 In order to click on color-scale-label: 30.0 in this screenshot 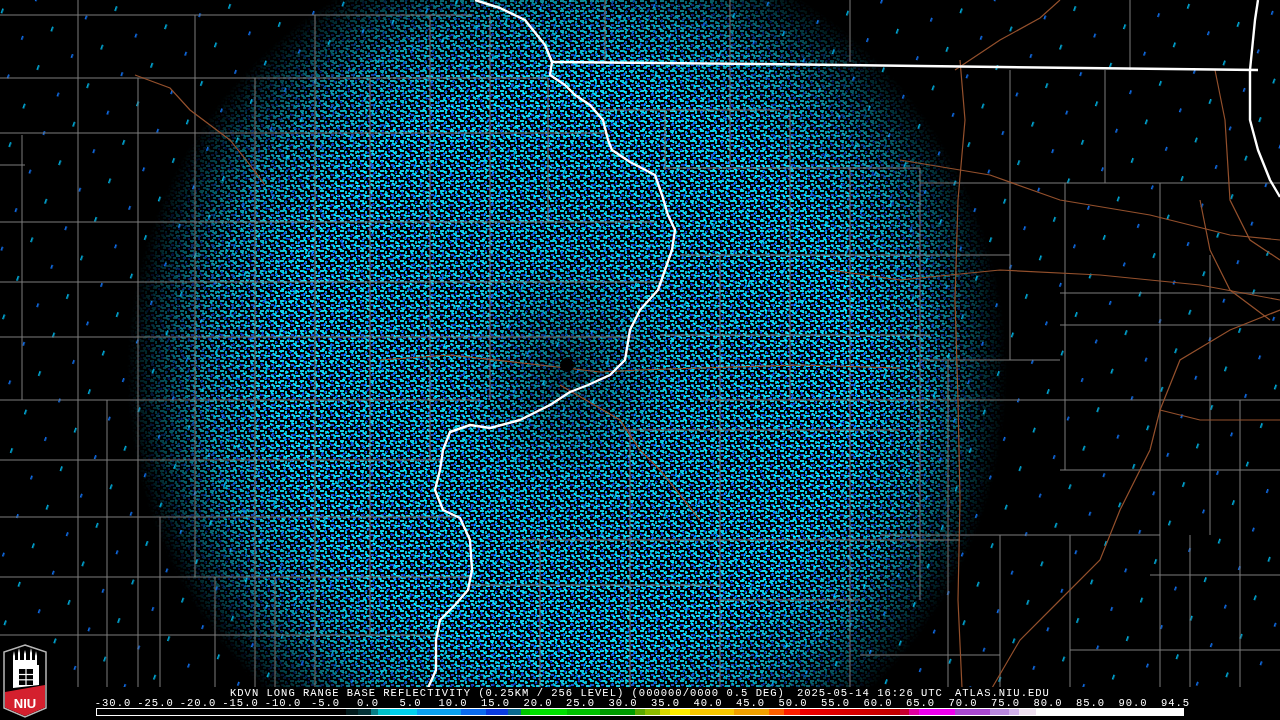, I will do `click(623, 703)`.